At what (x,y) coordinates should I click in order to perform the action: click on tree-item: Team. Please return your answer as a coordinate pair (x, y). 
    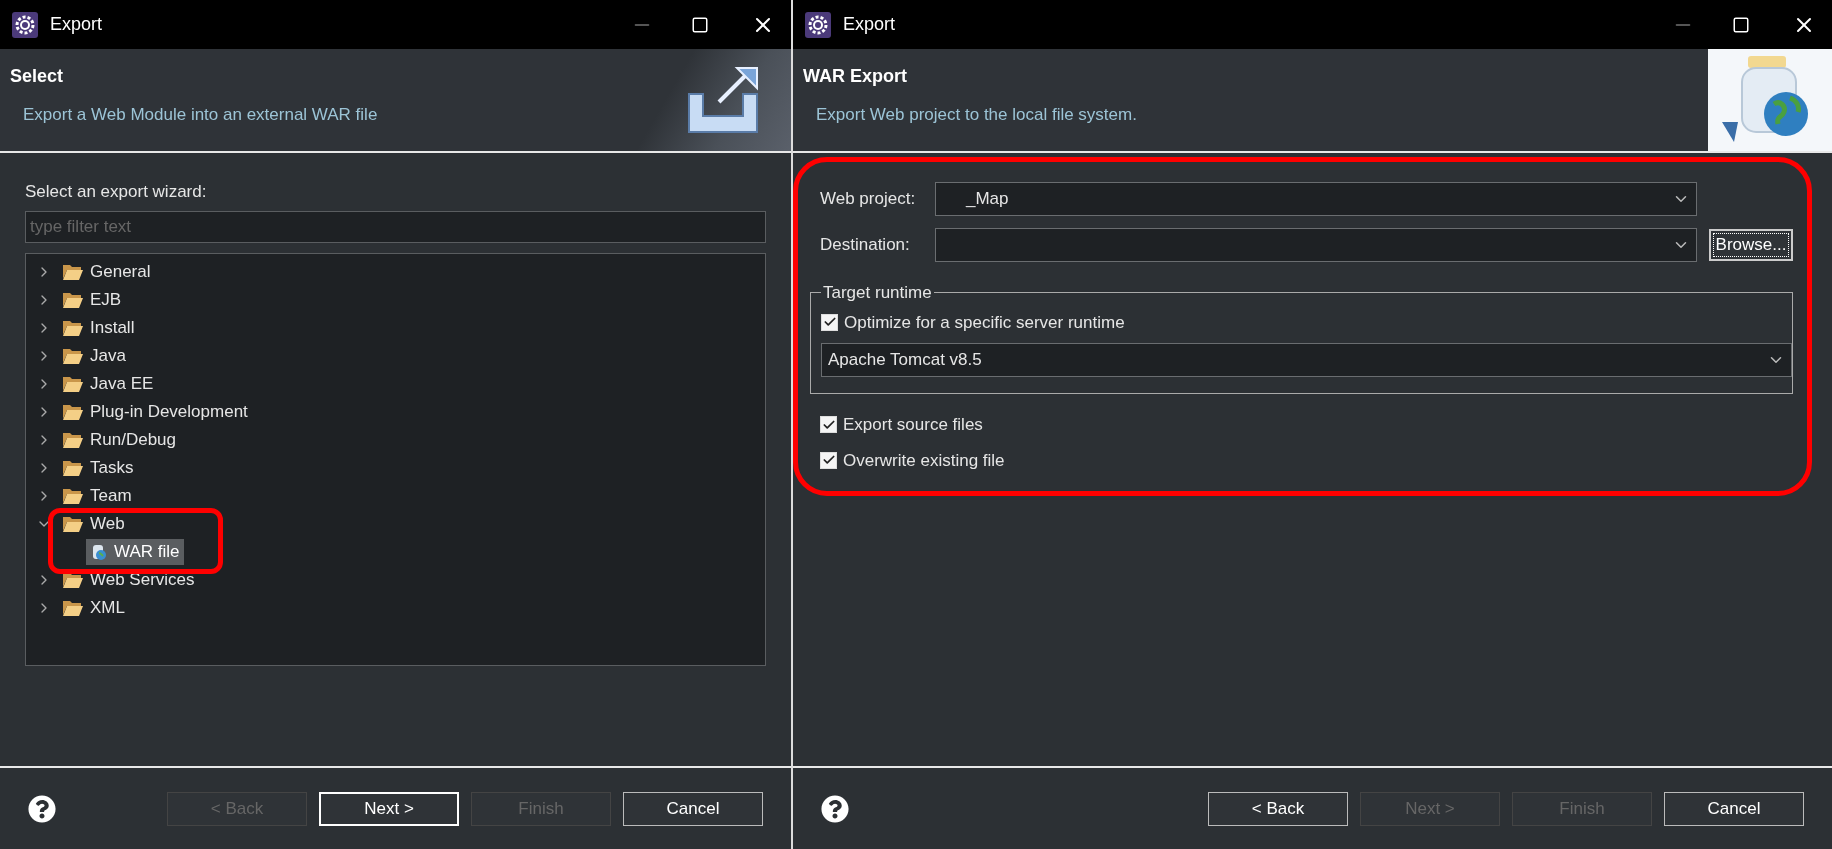
    Looking at the image, I should click on (111, 495).